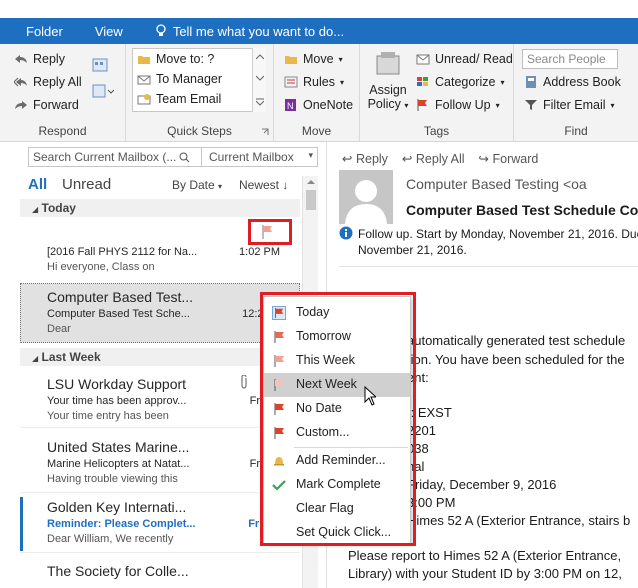 The height and width of the screenshot is (588, 638). What do you see at coordinates (164, 186) in the screenshot?
I see `list-filters: All Unread By Date ▾ Newest ↓` at bounding box center [164, 186].